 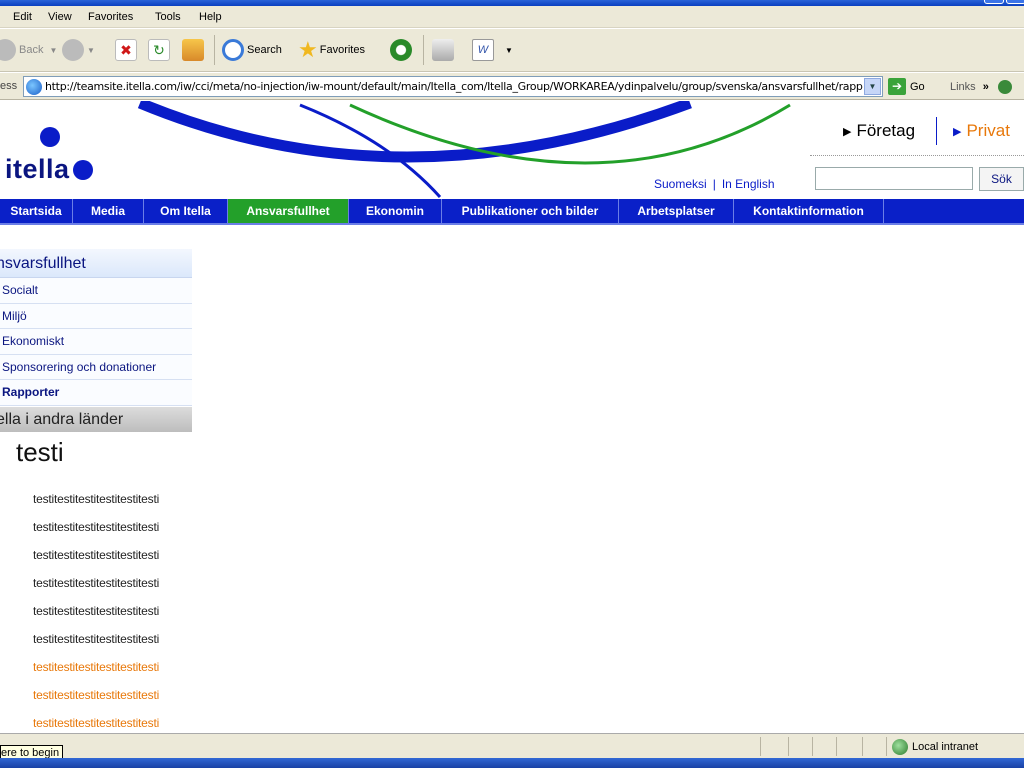 I want to click on favorites-label: Favorites, so click(x=342, y=50).